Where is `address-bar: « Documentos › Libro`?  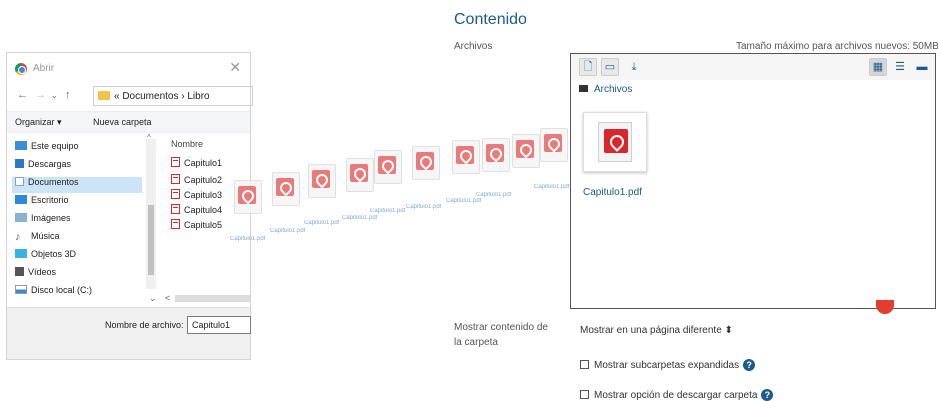
address-bar: « Documentos › Libro is located at coordinates (173, 96).